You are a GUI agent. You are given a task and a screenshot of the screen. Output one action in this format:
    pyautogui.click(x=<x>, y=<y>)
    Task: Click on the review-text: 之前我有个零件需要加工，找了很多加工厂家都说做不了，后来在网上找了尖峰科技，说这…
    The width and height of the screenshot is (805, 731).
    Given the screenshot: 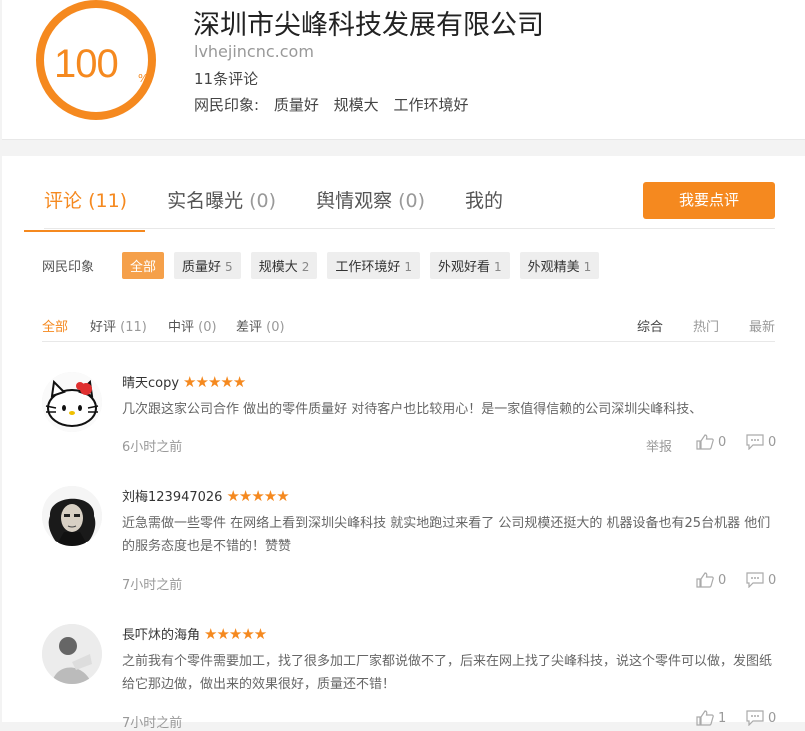 What is the action you would take?
    pyautogui.click(x=447, y=673)
    